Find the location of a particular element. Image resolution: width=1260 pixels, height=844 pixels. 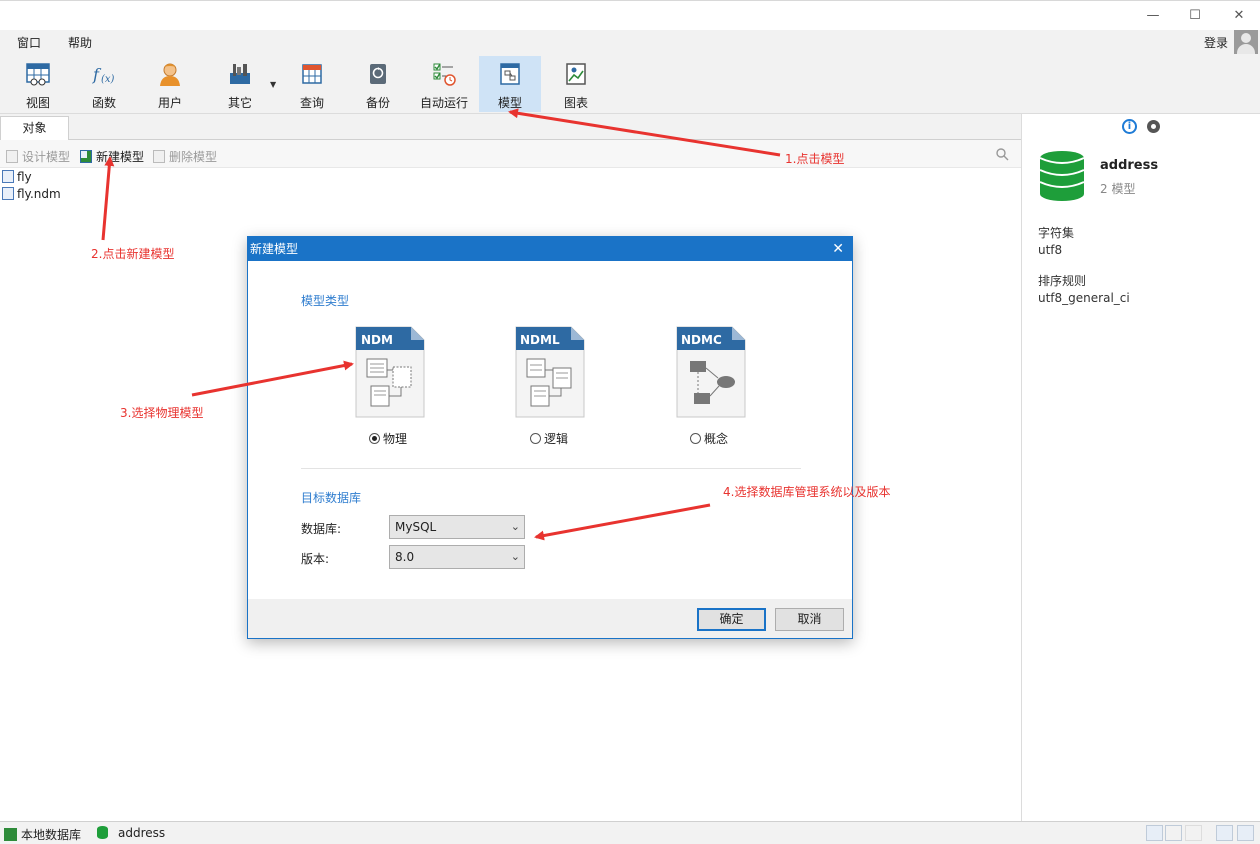

login-link: 登录 is located at coordinates (1216, 42).